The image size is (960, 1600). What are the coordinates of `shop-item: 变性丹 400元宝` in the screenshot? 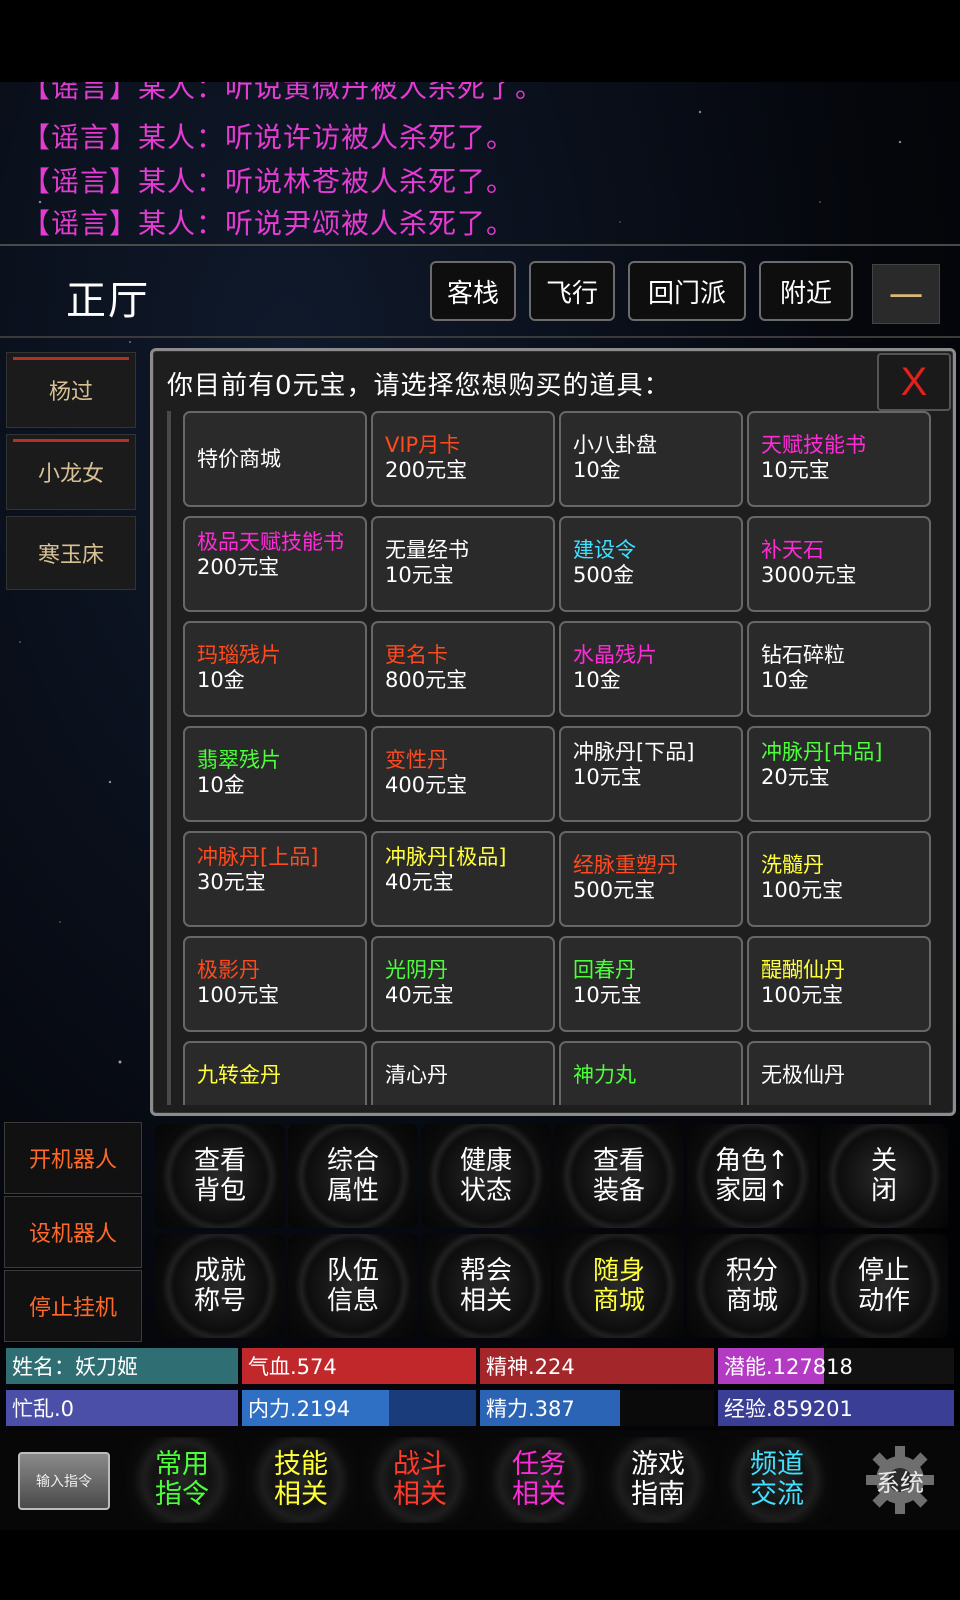 It's located at (463, 774).